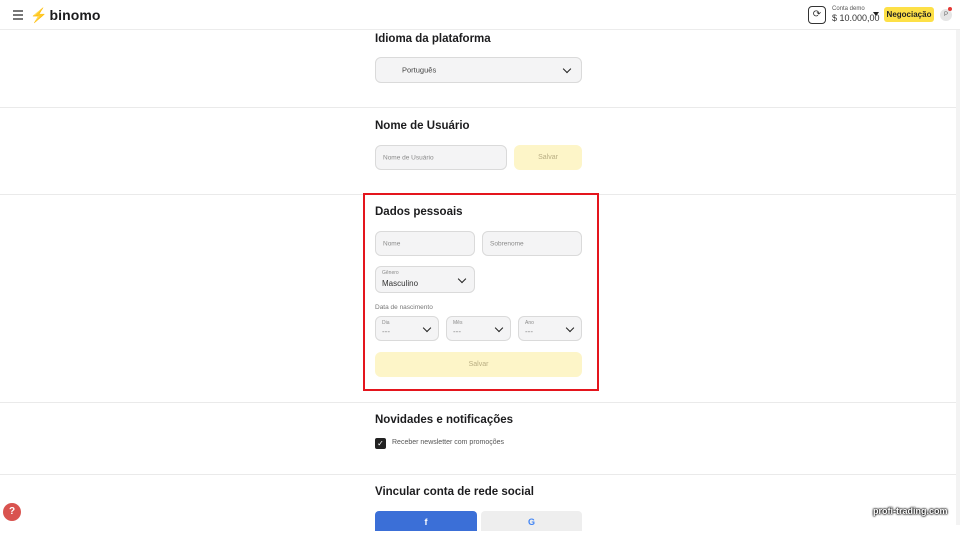  I want to click on username-placeholder: Nome de Usuário, so click(408, 157).